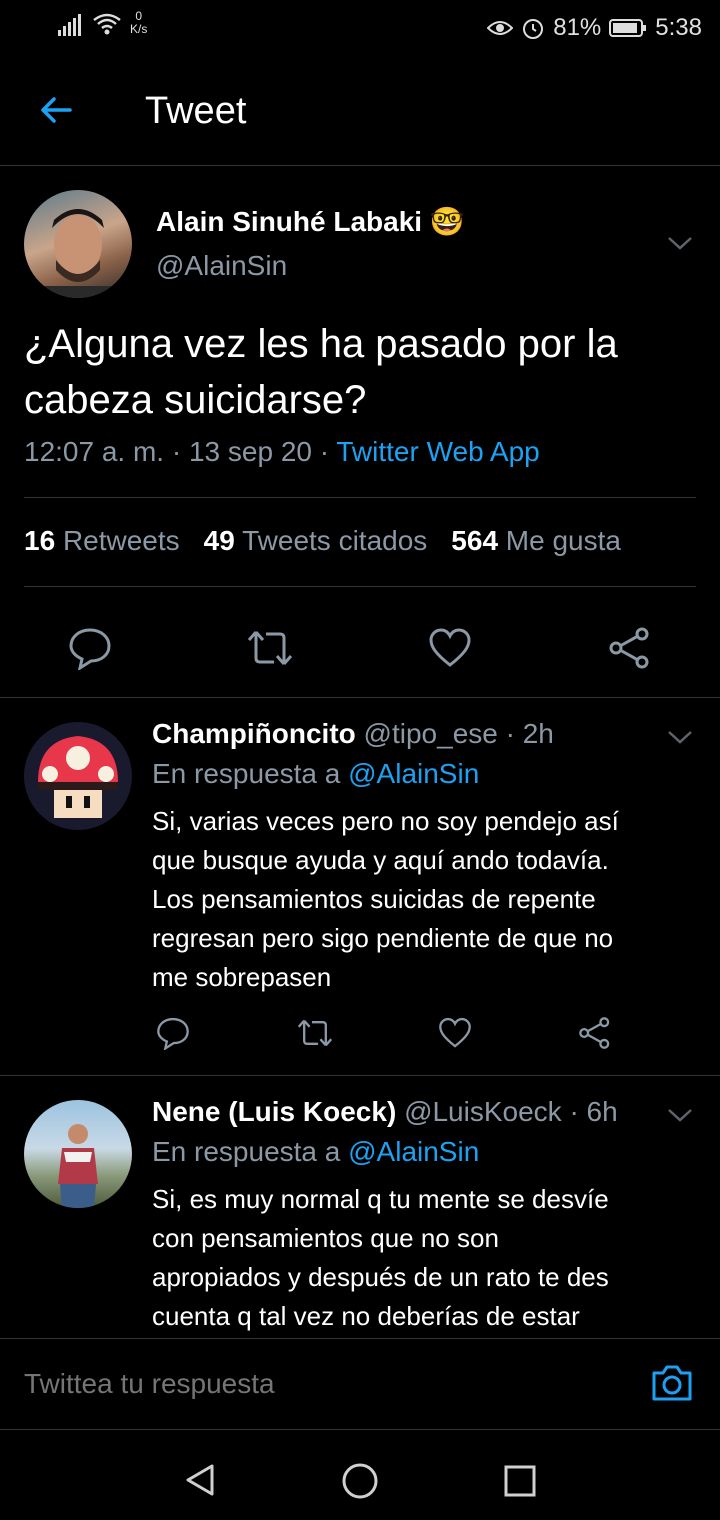 This screenshot has width=720, height=1520. Describe the element at coordinates (335, 540) in the screenshot. I see `quote-tweets-label: Tweets citados` at that location.